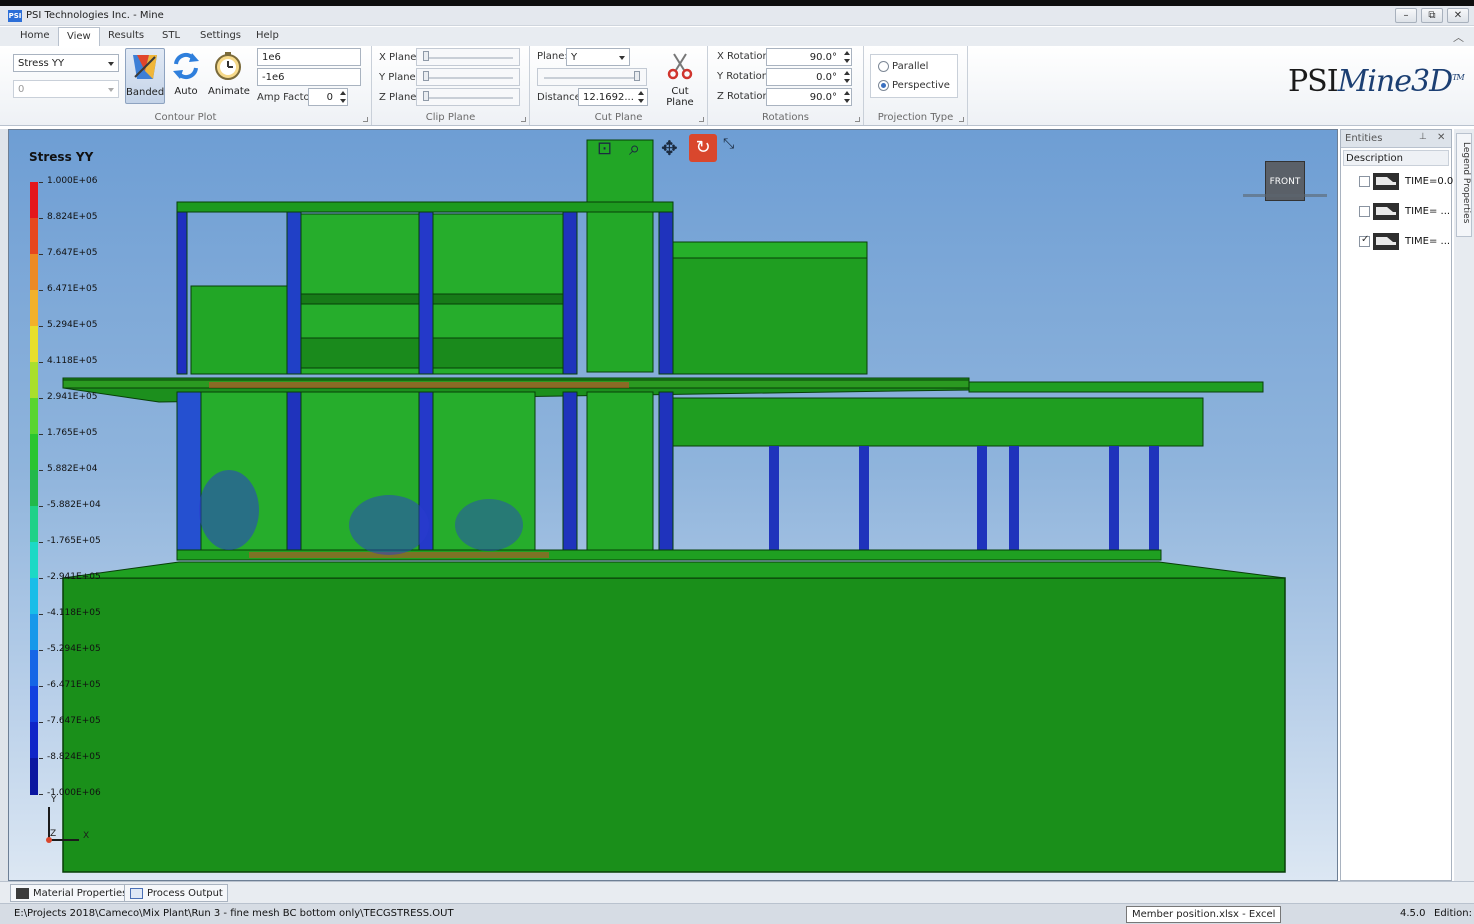  What do you see at coordinates (592, 77) in the screenshot?
I see `cut-plane-slider` at bounding box center [592, 77].